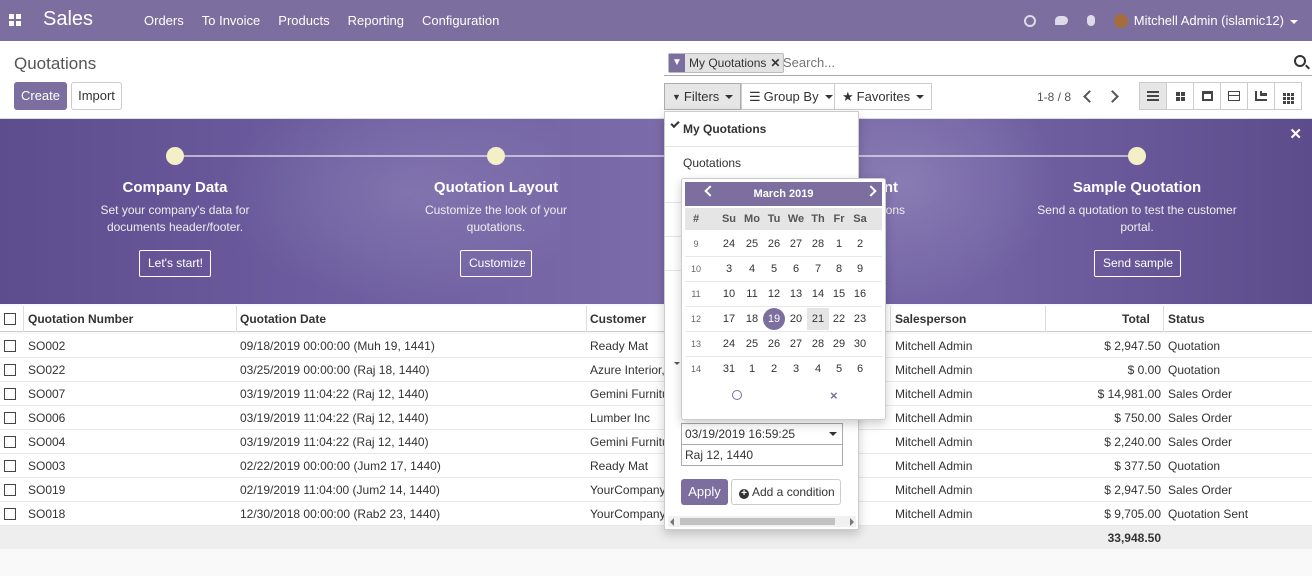  What do you see at coordinates (796, 319) in the screenshot?
I see `day-cell: 20` at bounding box center [796, 319].